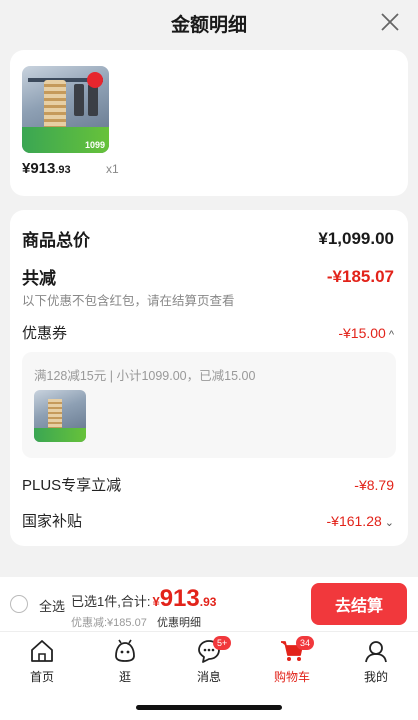  What do you see at coordinates (362, 332) in the screenshot?
I see `coupon-value: -¥15.00` at bounding box center [362, 332].